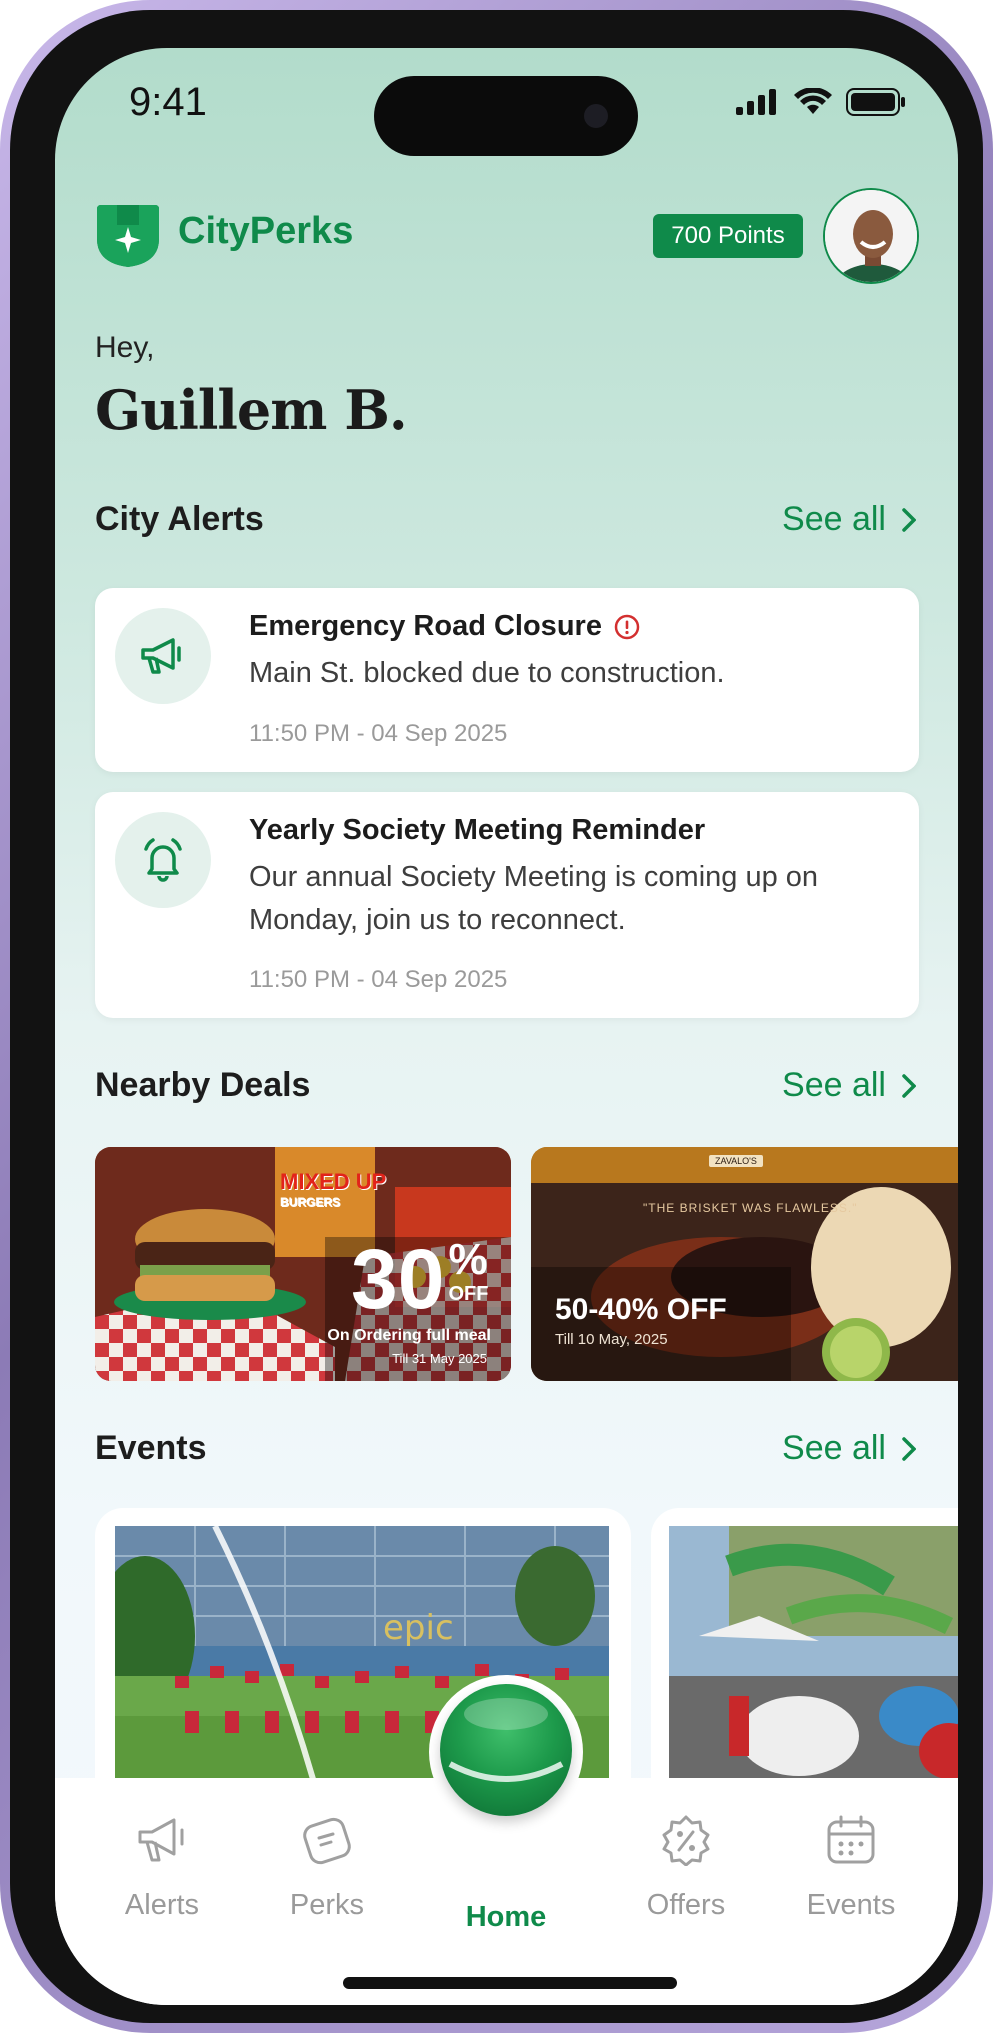 This screenshot has height=2033, width=993. What do you see at coordinates (487, 673) in the screenshot?
I see `alert-body: Main St. blocked due to construction.` at bounding box center [487, 673].